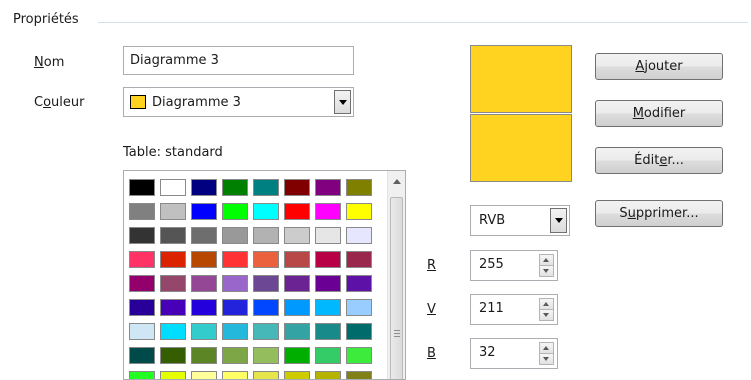 The image size is (751, 380). I want to click on edit-button-mnemonic: e, so click(663, 160).